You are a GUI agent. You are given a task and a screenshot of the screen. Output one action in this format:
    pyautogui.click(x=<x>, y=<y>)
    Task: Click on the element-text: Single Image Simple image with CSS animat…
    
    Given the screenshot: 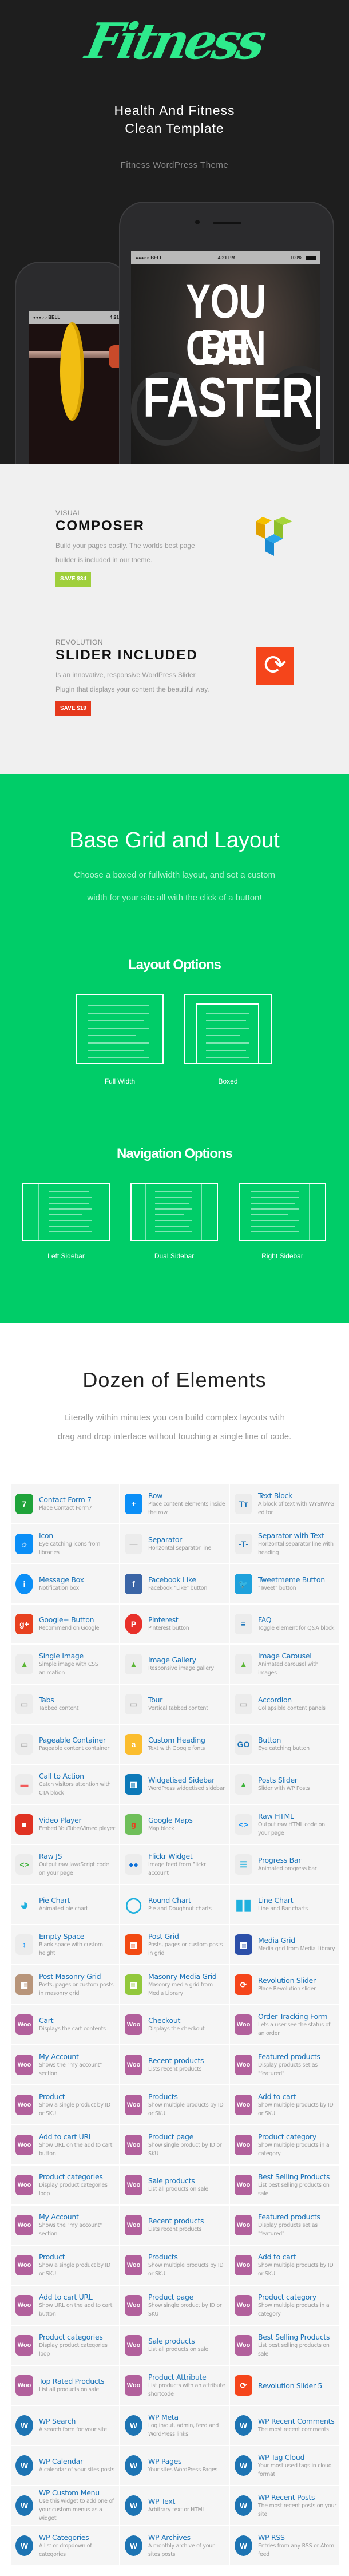 What is the action you would take?
    pyautogui.click(x=79, y=1664)
    